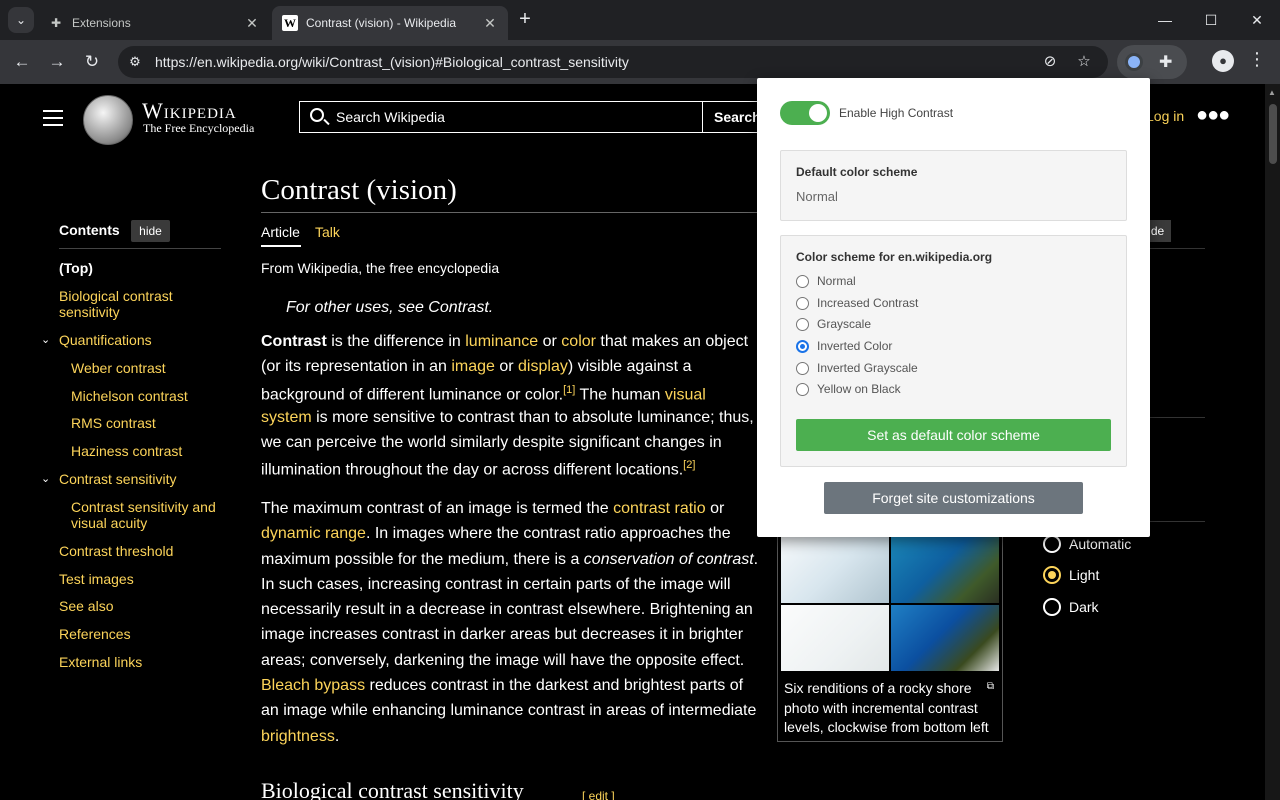 This screenshot has width=1280, height=800. Describe the element at coordinates (100, 662) in the screenshot. I see `toc-item-external-links: External links` at that location.